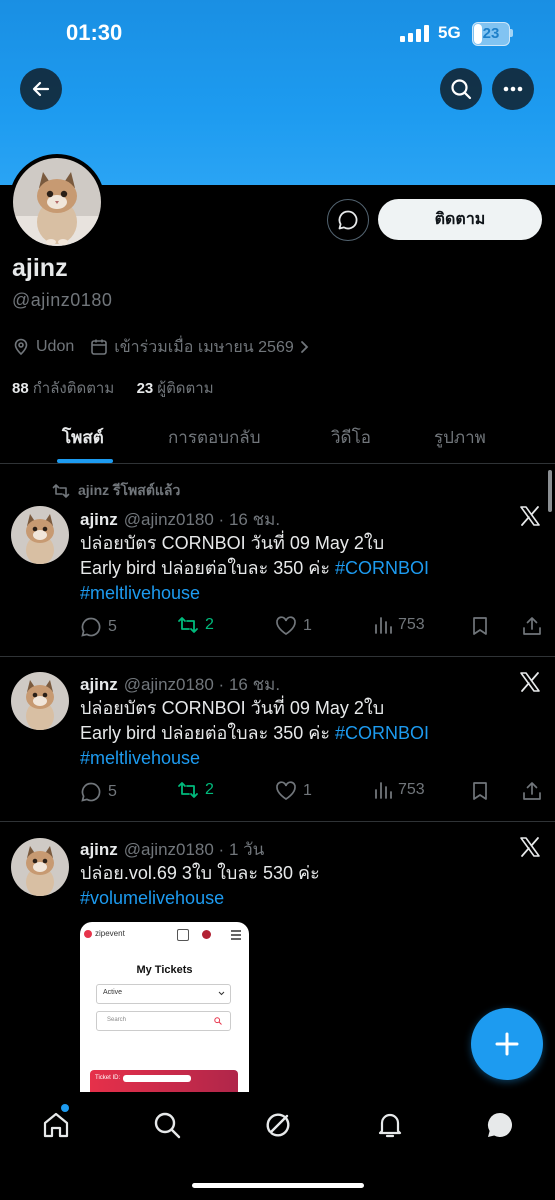 The image size is (555, 1200). I want to click on kitten-avatar-image, so click(57, 202).